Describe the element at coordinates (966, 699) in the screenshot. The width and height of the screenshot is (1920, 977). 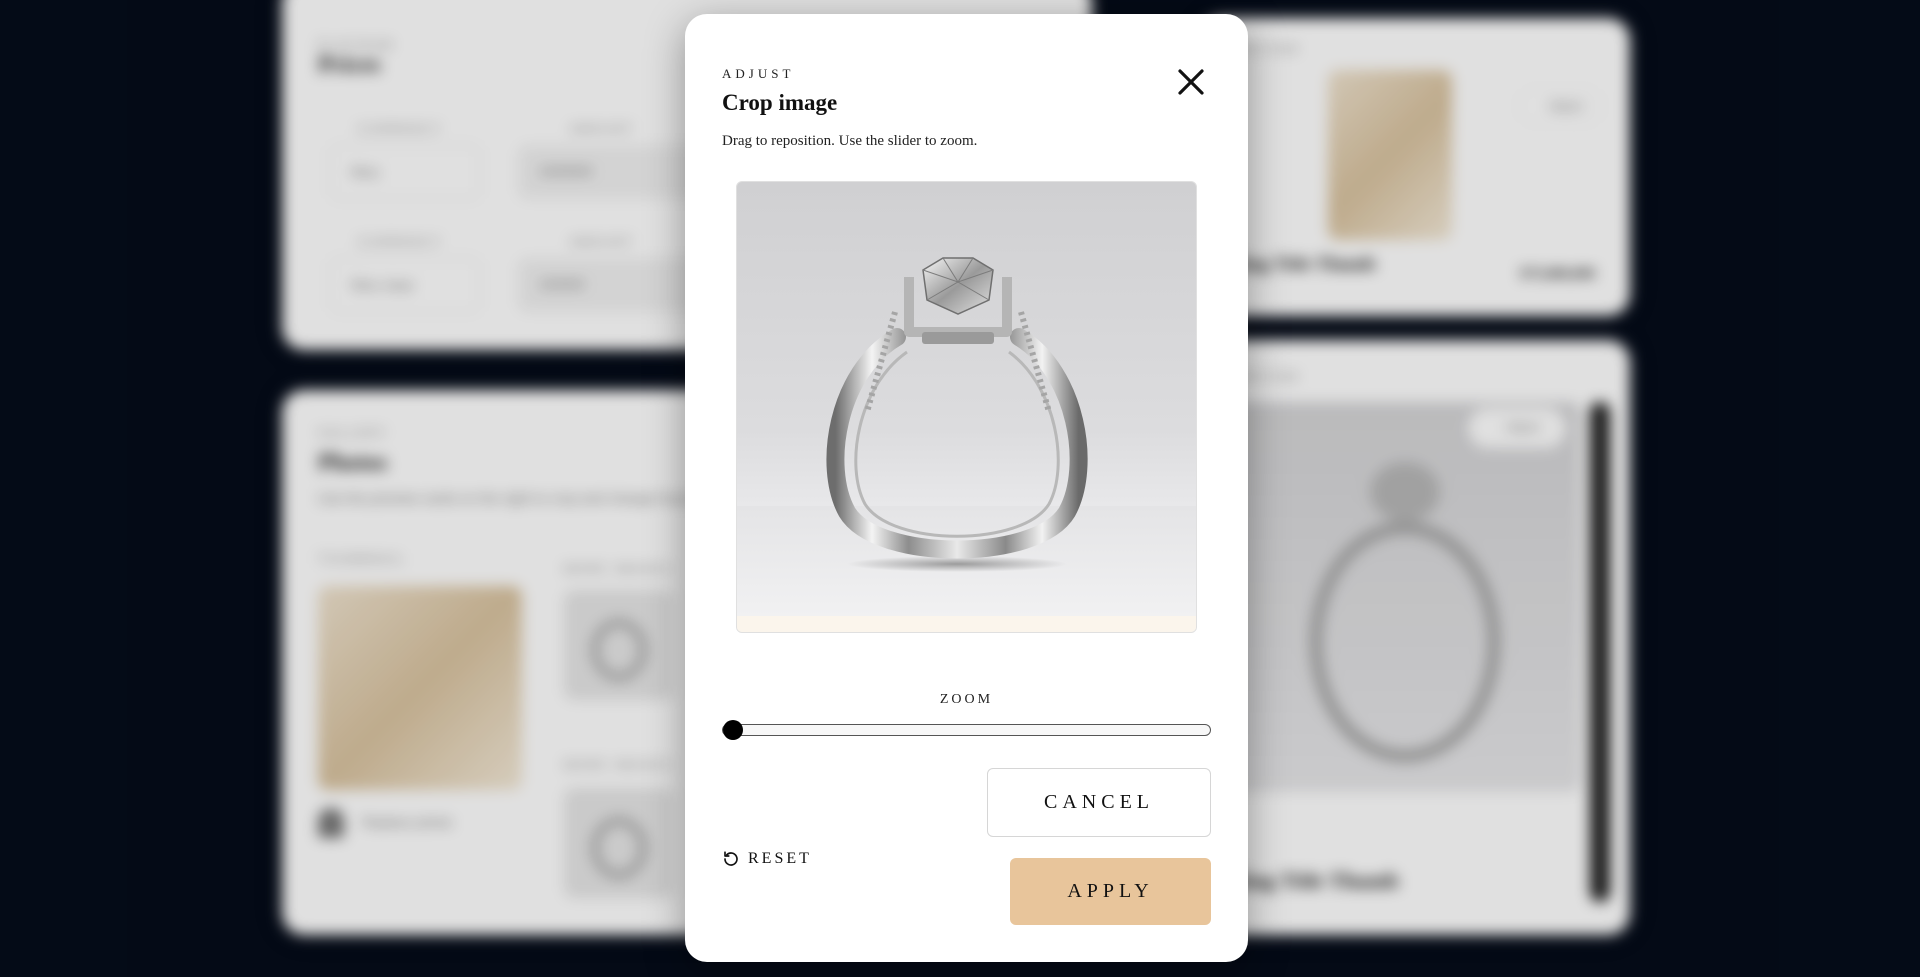
I see `zoom-label: ZOOM` at that location.